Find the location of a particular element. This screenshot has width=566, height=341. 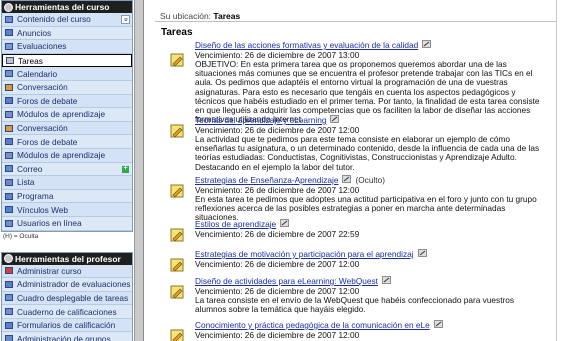

sidebar-item-assessment-manager: Administrador de evaluaciones is located at coordinates (67, 285).